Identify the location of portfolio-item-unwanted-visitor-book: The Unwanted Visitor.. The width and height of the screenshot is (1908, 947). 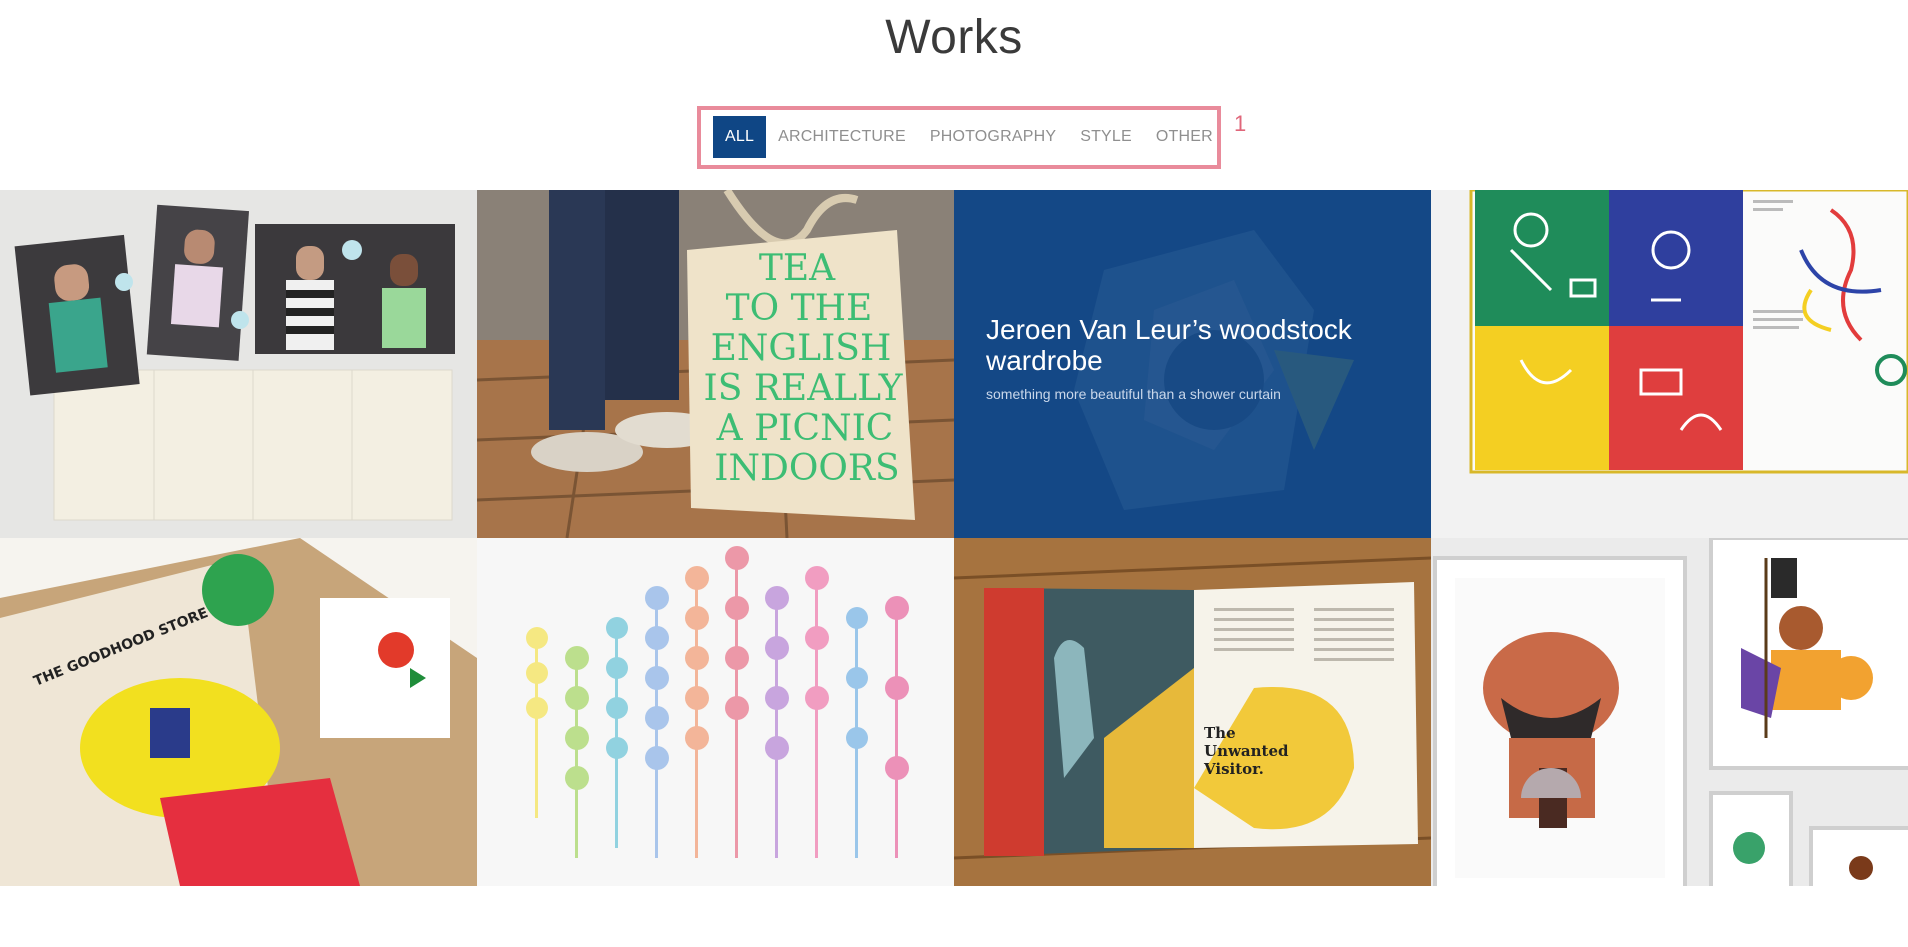
(1192, 712).